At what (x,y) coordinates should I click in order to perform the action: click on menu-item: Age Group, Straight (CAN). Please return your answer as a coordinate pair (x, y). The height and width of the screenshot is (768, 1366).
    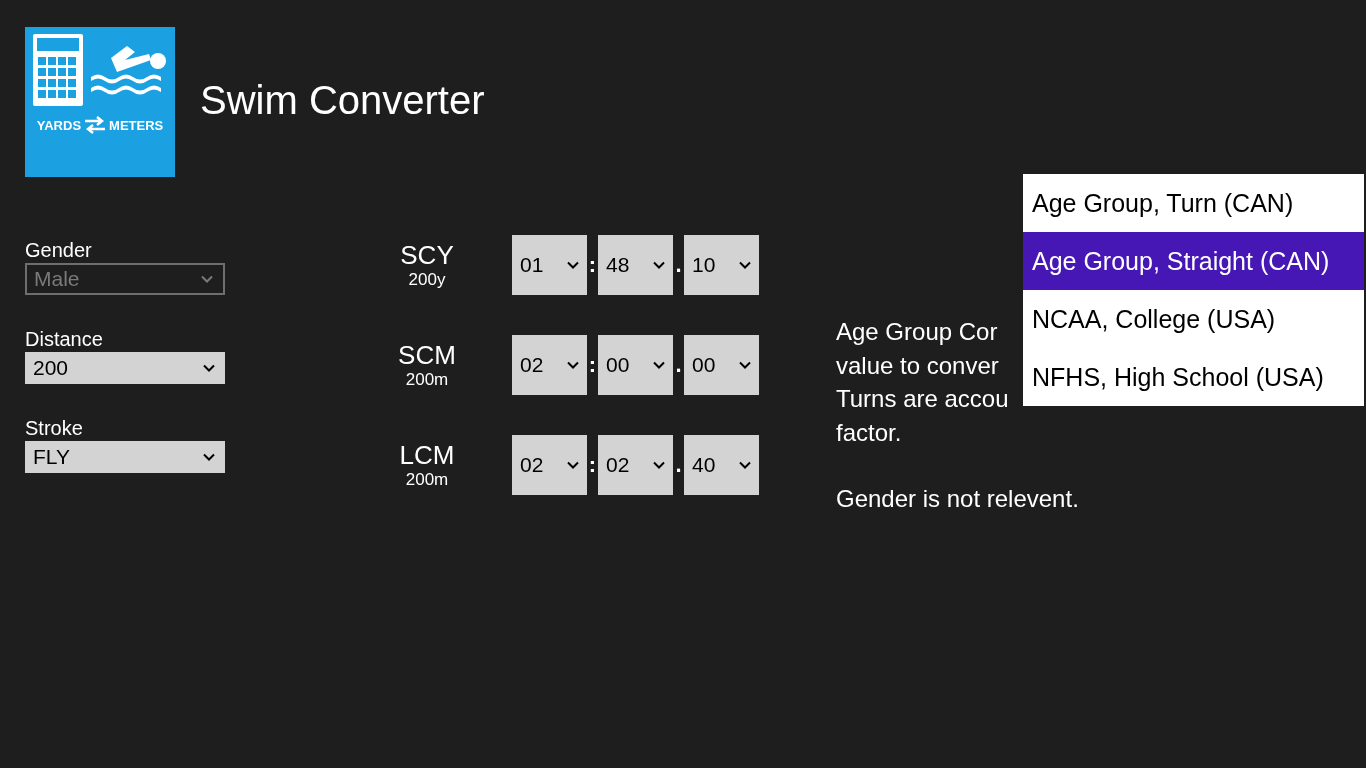
    Looking at the image, I should click on (1193, 261).